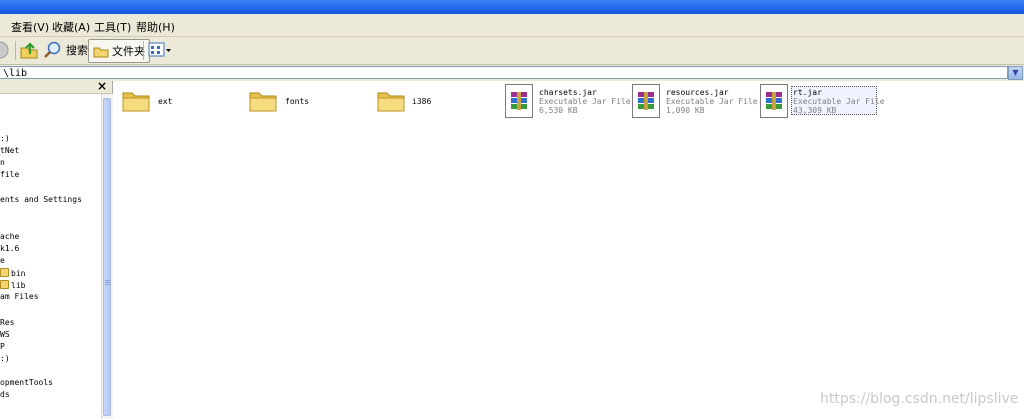  Describe the element at coordinates (2, 347) in the screenshot. I see `tree-item: P` at that location.